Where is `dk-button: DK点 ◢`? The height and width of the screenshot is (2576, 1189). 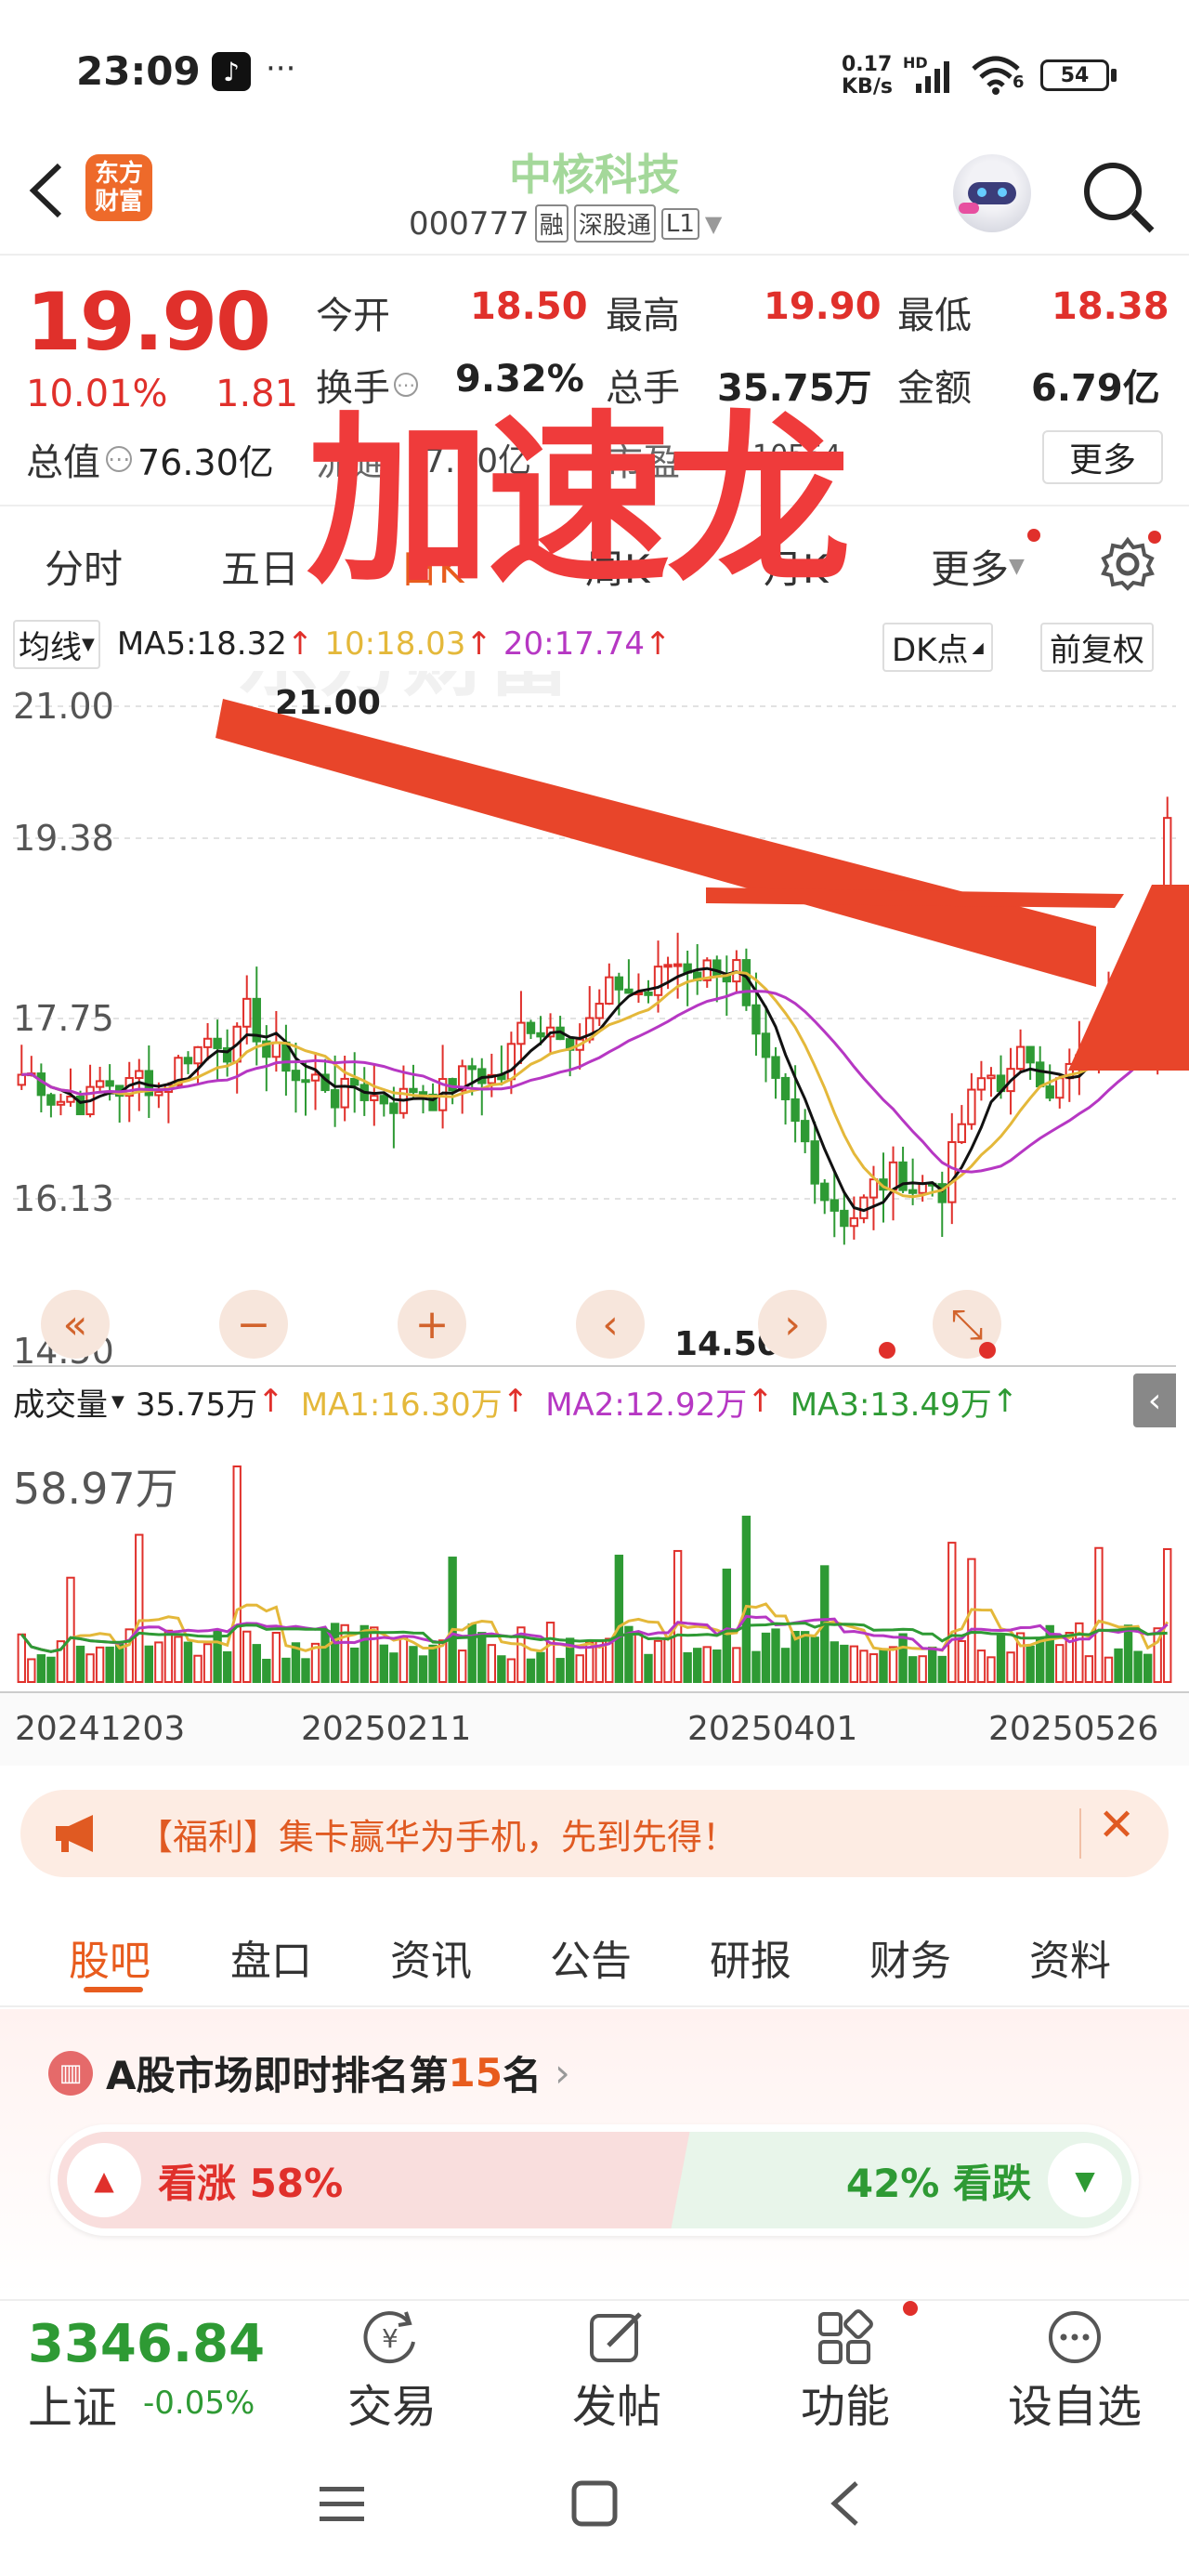 dk-button: DK点 ◢ is located at coordinates (937, 647).